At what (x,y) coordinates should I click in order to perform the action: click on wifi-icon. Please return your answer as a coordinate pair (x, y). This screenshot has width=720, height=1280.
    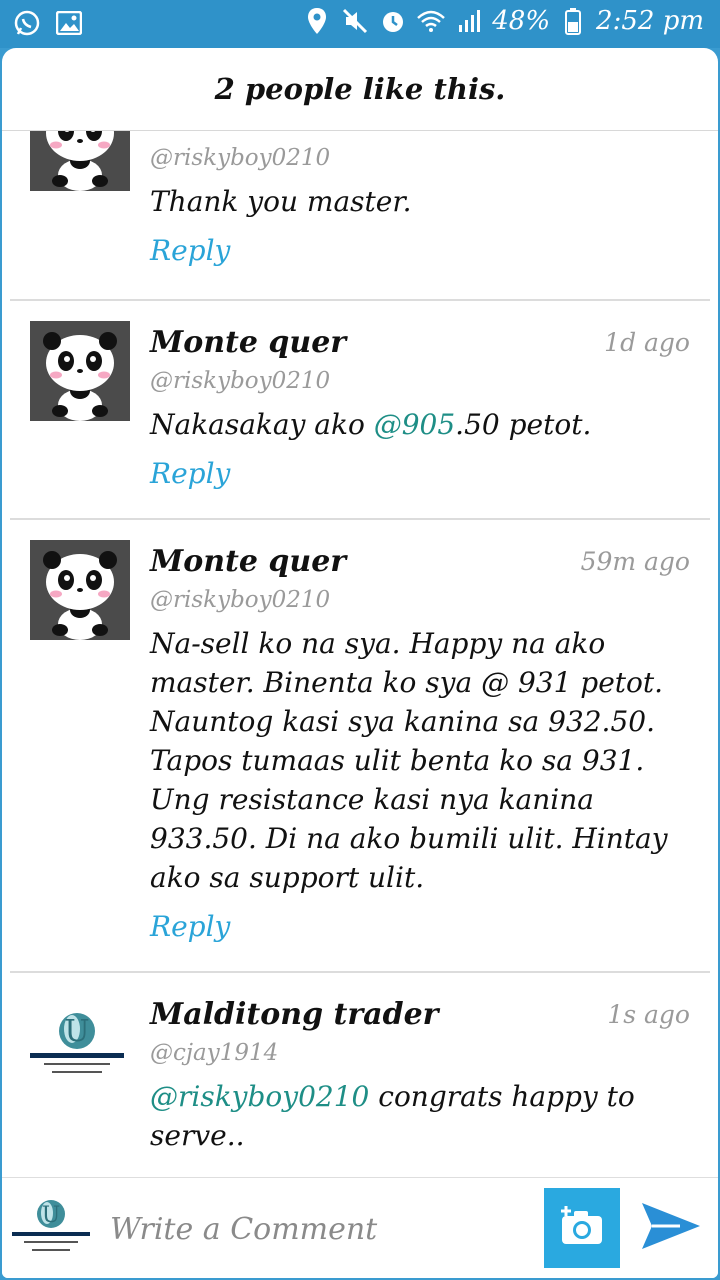
    Looking at the image, I should click on (431, 21).